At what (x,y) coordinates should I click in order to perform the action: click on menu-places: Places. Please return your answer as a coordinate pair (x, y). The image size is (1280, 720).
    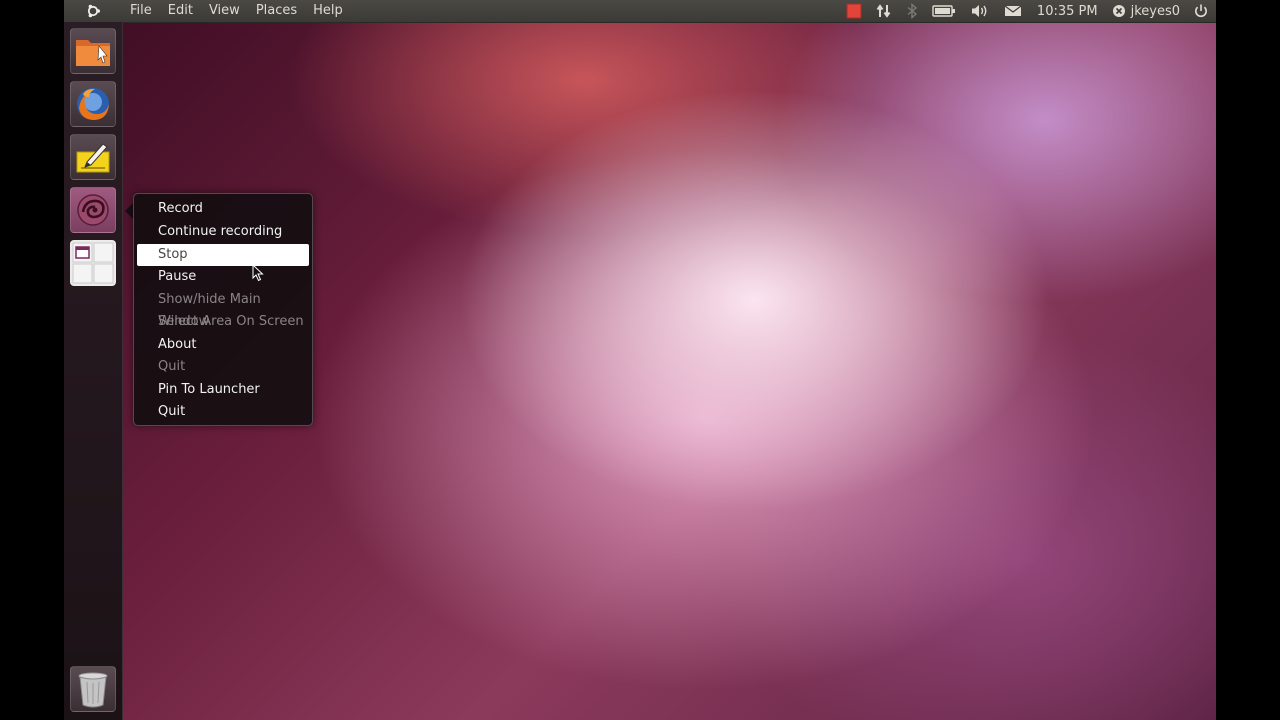
    Looking at the image, I should click on (276, 11).